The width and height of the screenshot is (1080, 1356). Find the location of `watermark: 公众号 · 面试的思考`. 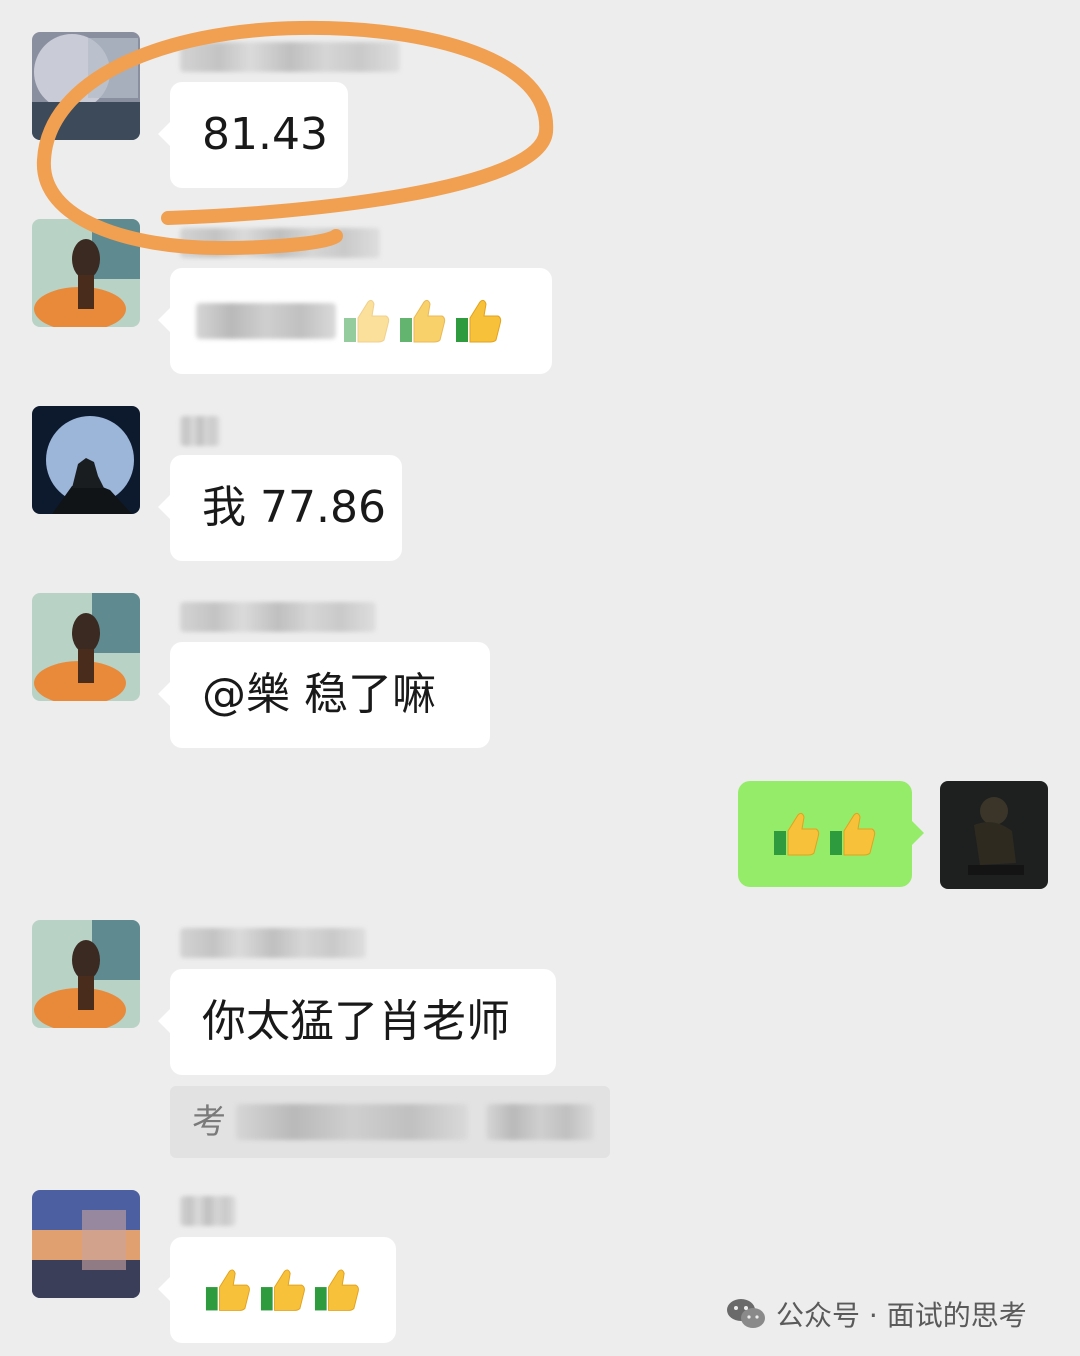

watermark: 公众号 · 面试的思考 is located at coordinates (876, 1314).